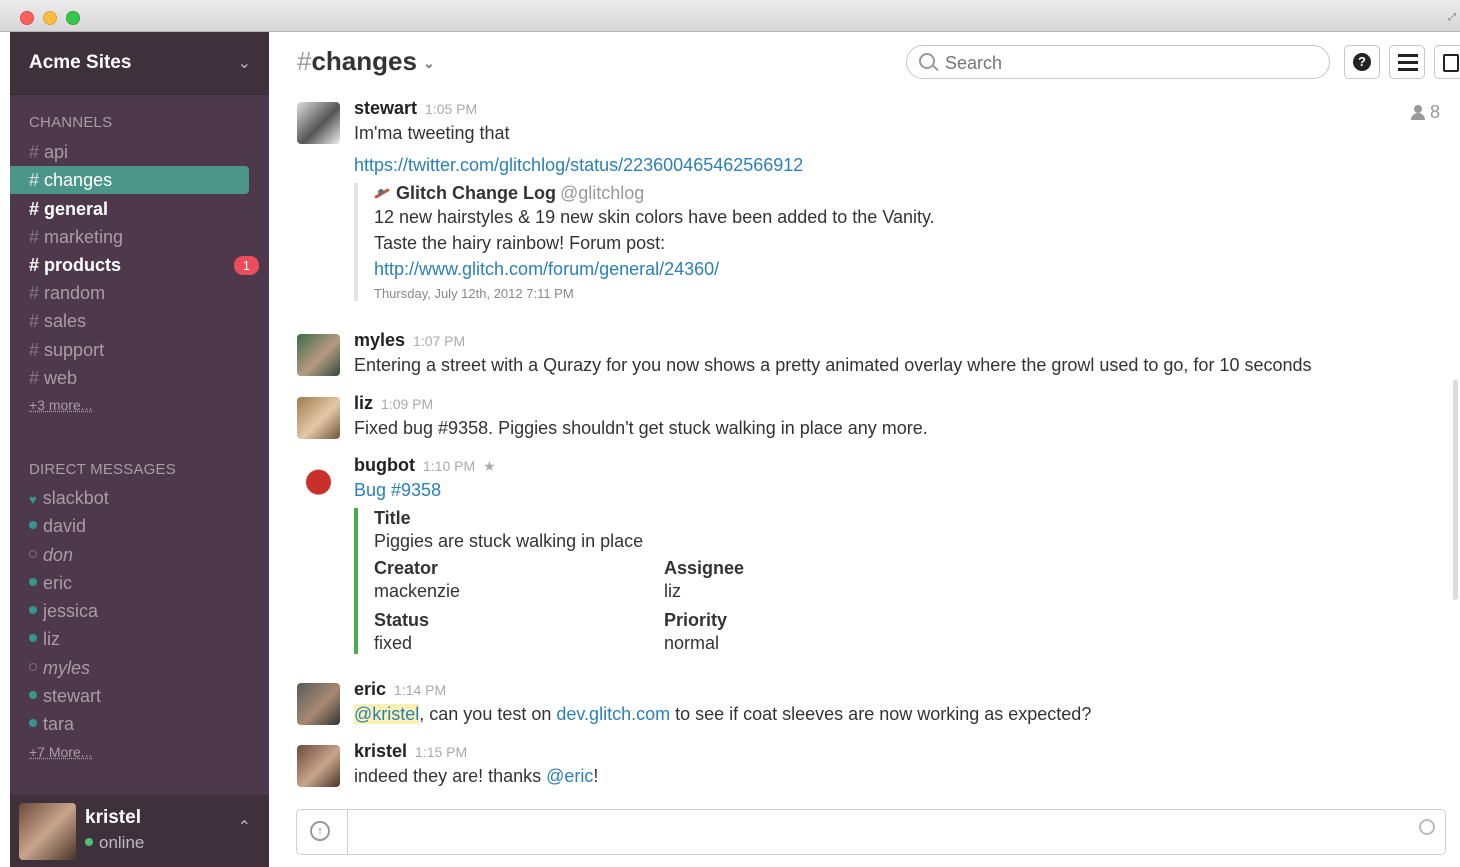 The width and height of the screenshot is (1460, 867). I want to click on dm-stewart: stewart, so click(65, 696).